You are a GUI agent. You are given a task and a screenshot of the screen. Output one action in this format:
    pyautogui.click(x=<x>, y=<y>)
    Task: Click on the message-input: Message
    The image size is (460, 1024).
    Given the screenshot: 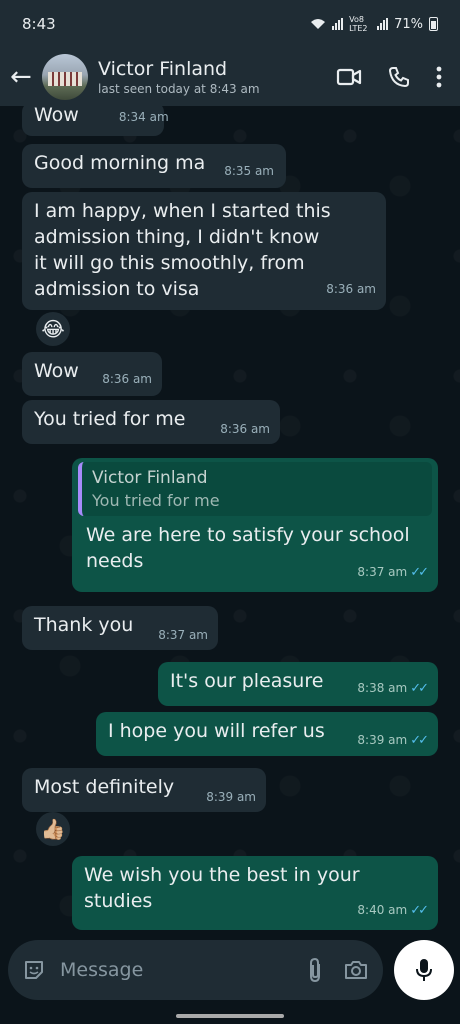 What is the action you would take?
    pyautogui.click(x=173, y=970)
    